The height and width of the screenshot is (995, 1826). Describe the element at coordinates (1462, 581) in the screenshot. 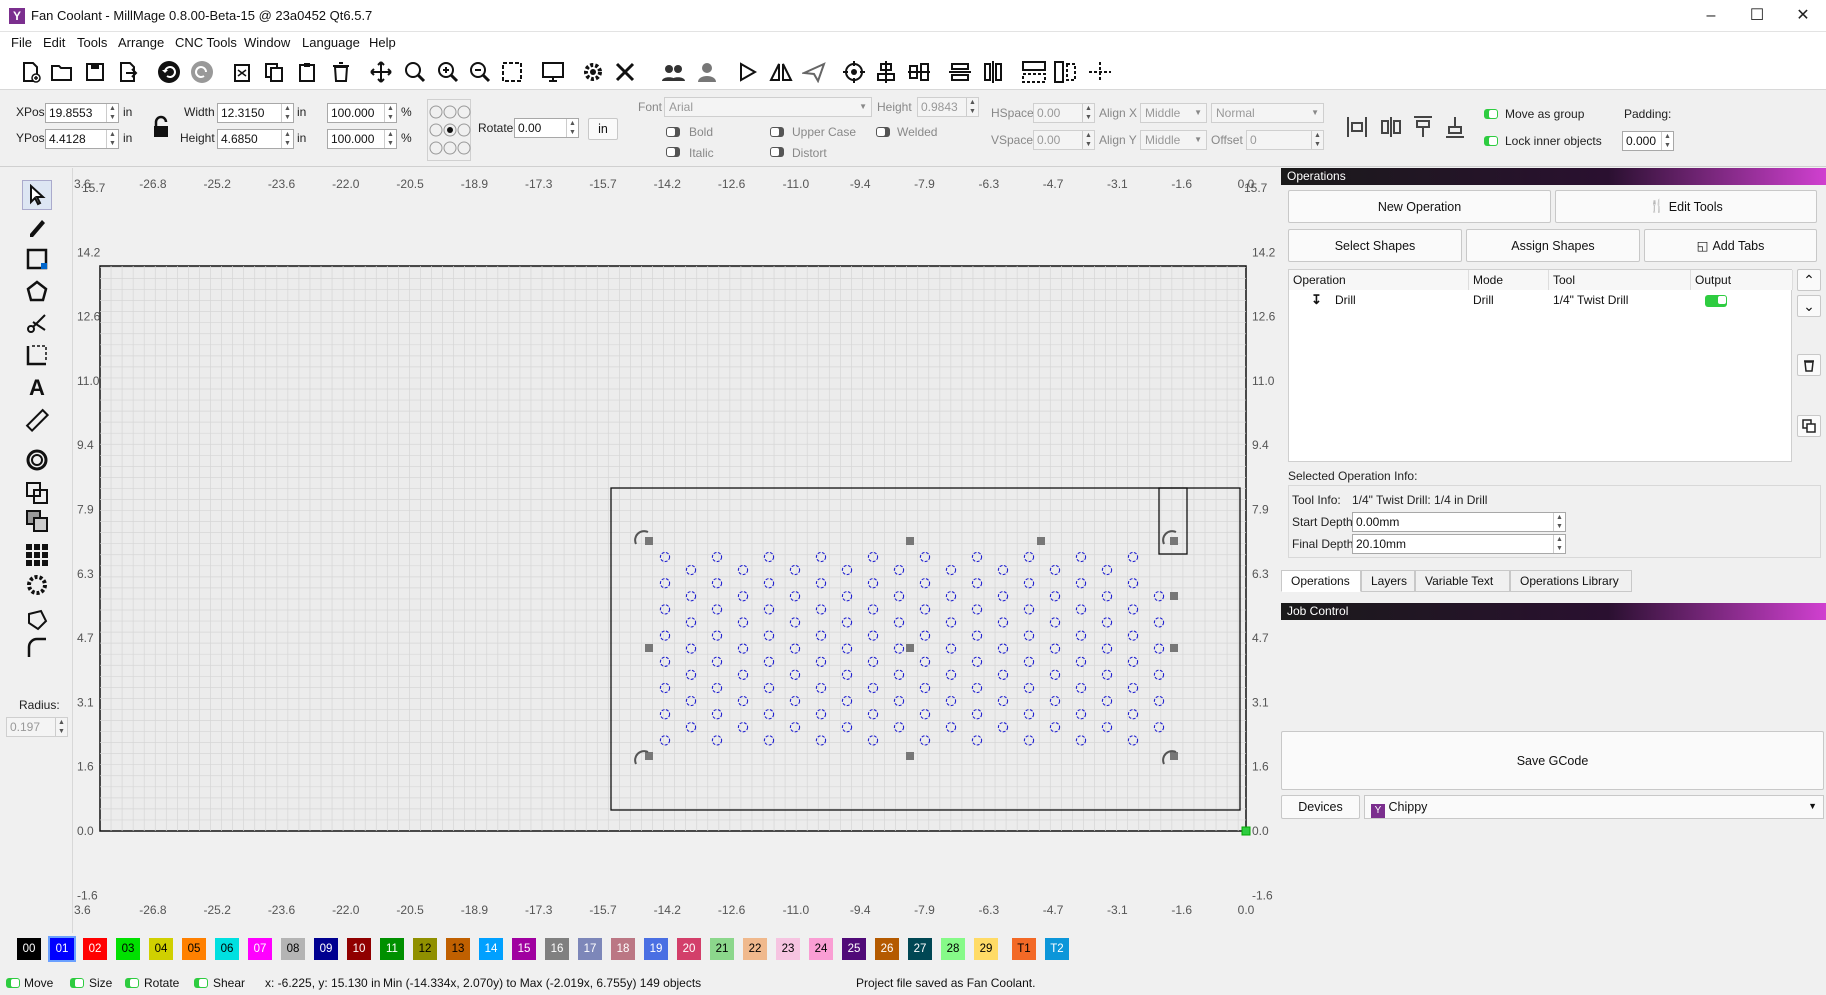

I see `tab-variable-text: Variable Text` at that location.